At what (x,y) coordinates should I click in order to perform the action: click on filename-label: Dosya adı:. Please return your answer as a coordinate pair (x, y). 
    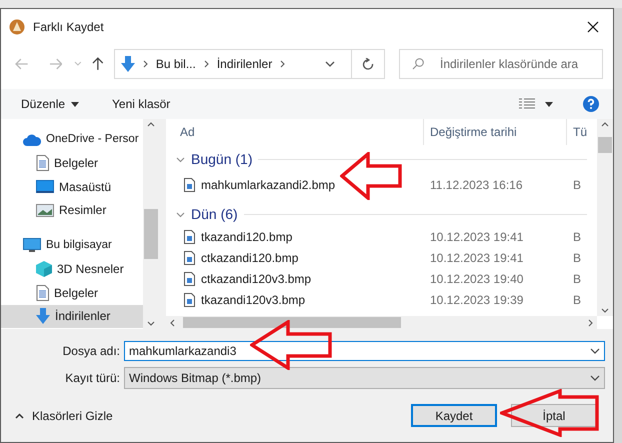
    Looking at the image, I should click on (91, 351).